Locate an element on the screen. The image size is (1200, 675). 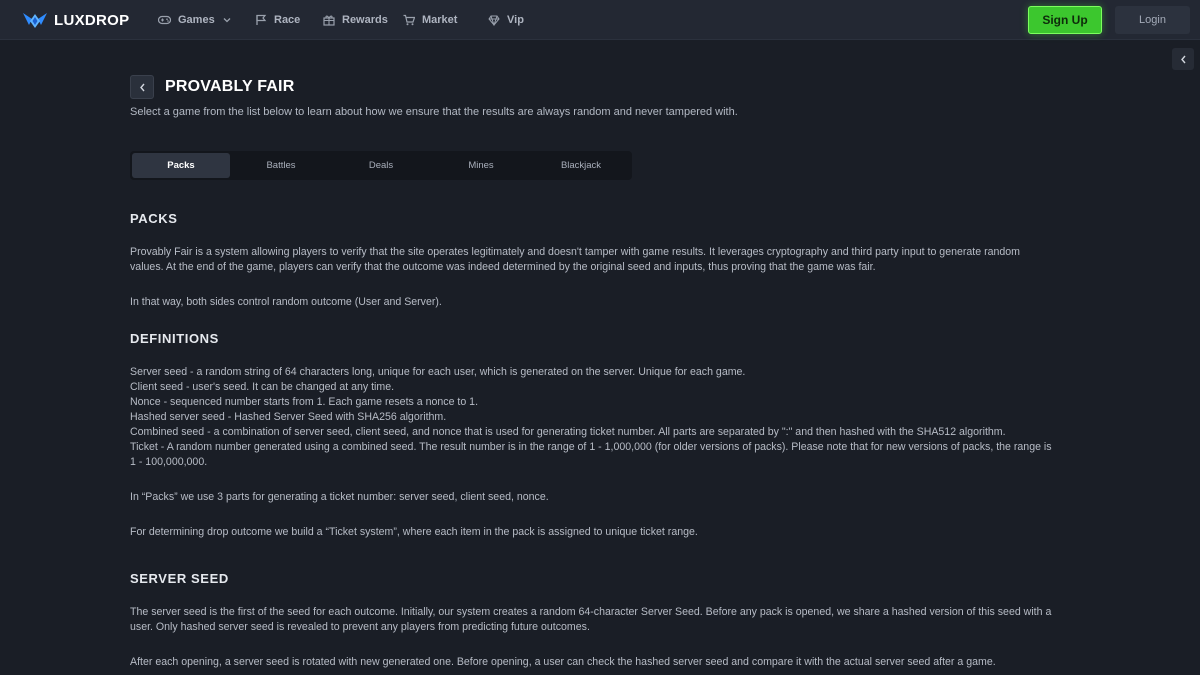
luxdrop-logo-icon is located at coordinates (35, 20).